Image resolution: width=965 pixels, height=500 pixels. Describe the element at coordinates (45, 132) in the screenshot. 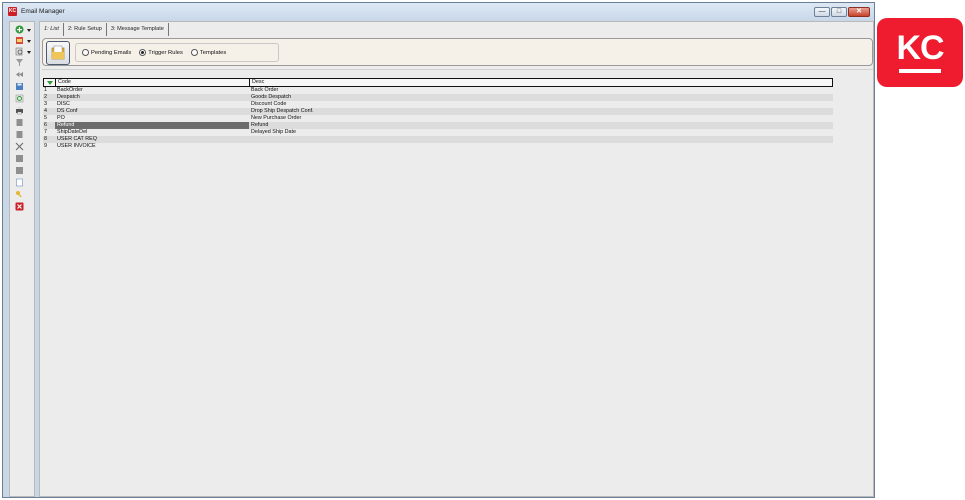

I see `row-number: 7` at that location.